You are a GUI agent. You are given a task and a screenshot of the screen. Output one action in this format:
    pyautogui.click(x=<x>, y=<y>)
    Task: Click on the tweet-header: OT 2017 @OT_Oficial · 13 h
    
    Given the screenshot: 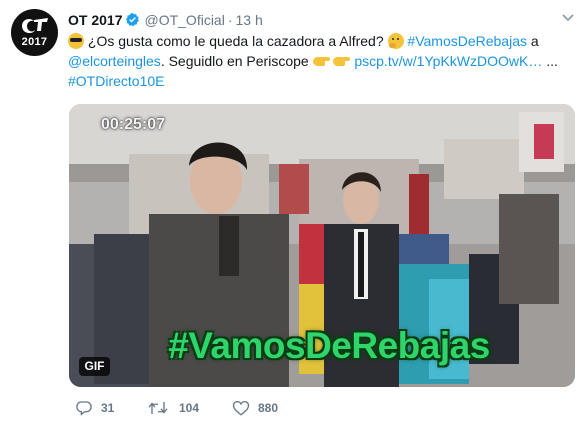 What is the action you would take?
    pyautogui.click(x=165, y=20)
    